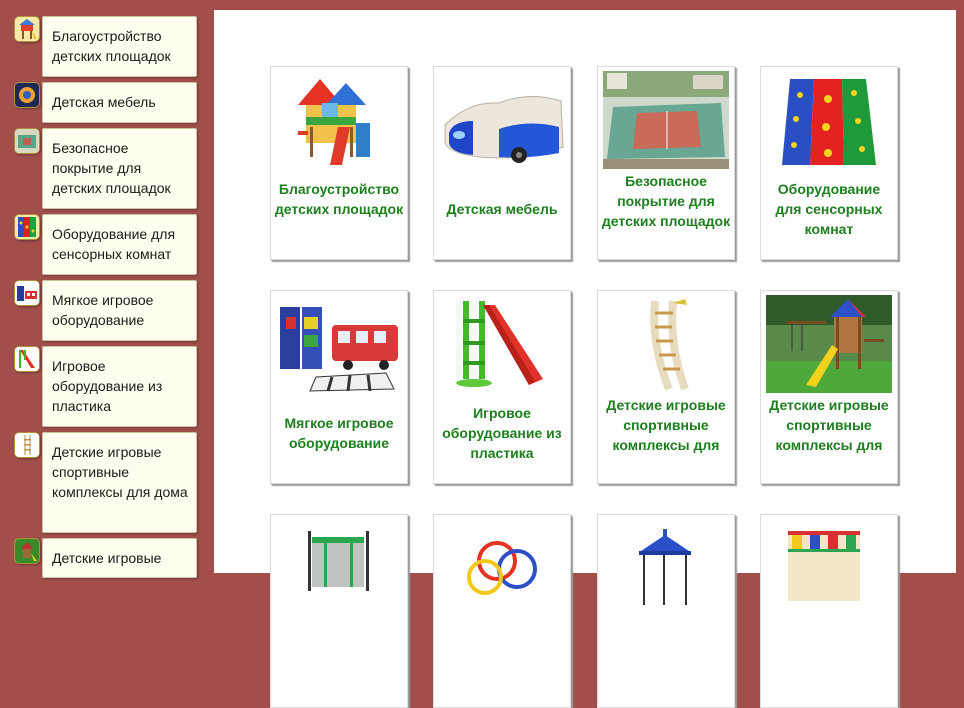 The image size is (964, 708). Describe the element at coordinates (119, 168) in the screenshot. I see `sidebar-item-label: Безопасное покрытие для детских площадок` at that location.